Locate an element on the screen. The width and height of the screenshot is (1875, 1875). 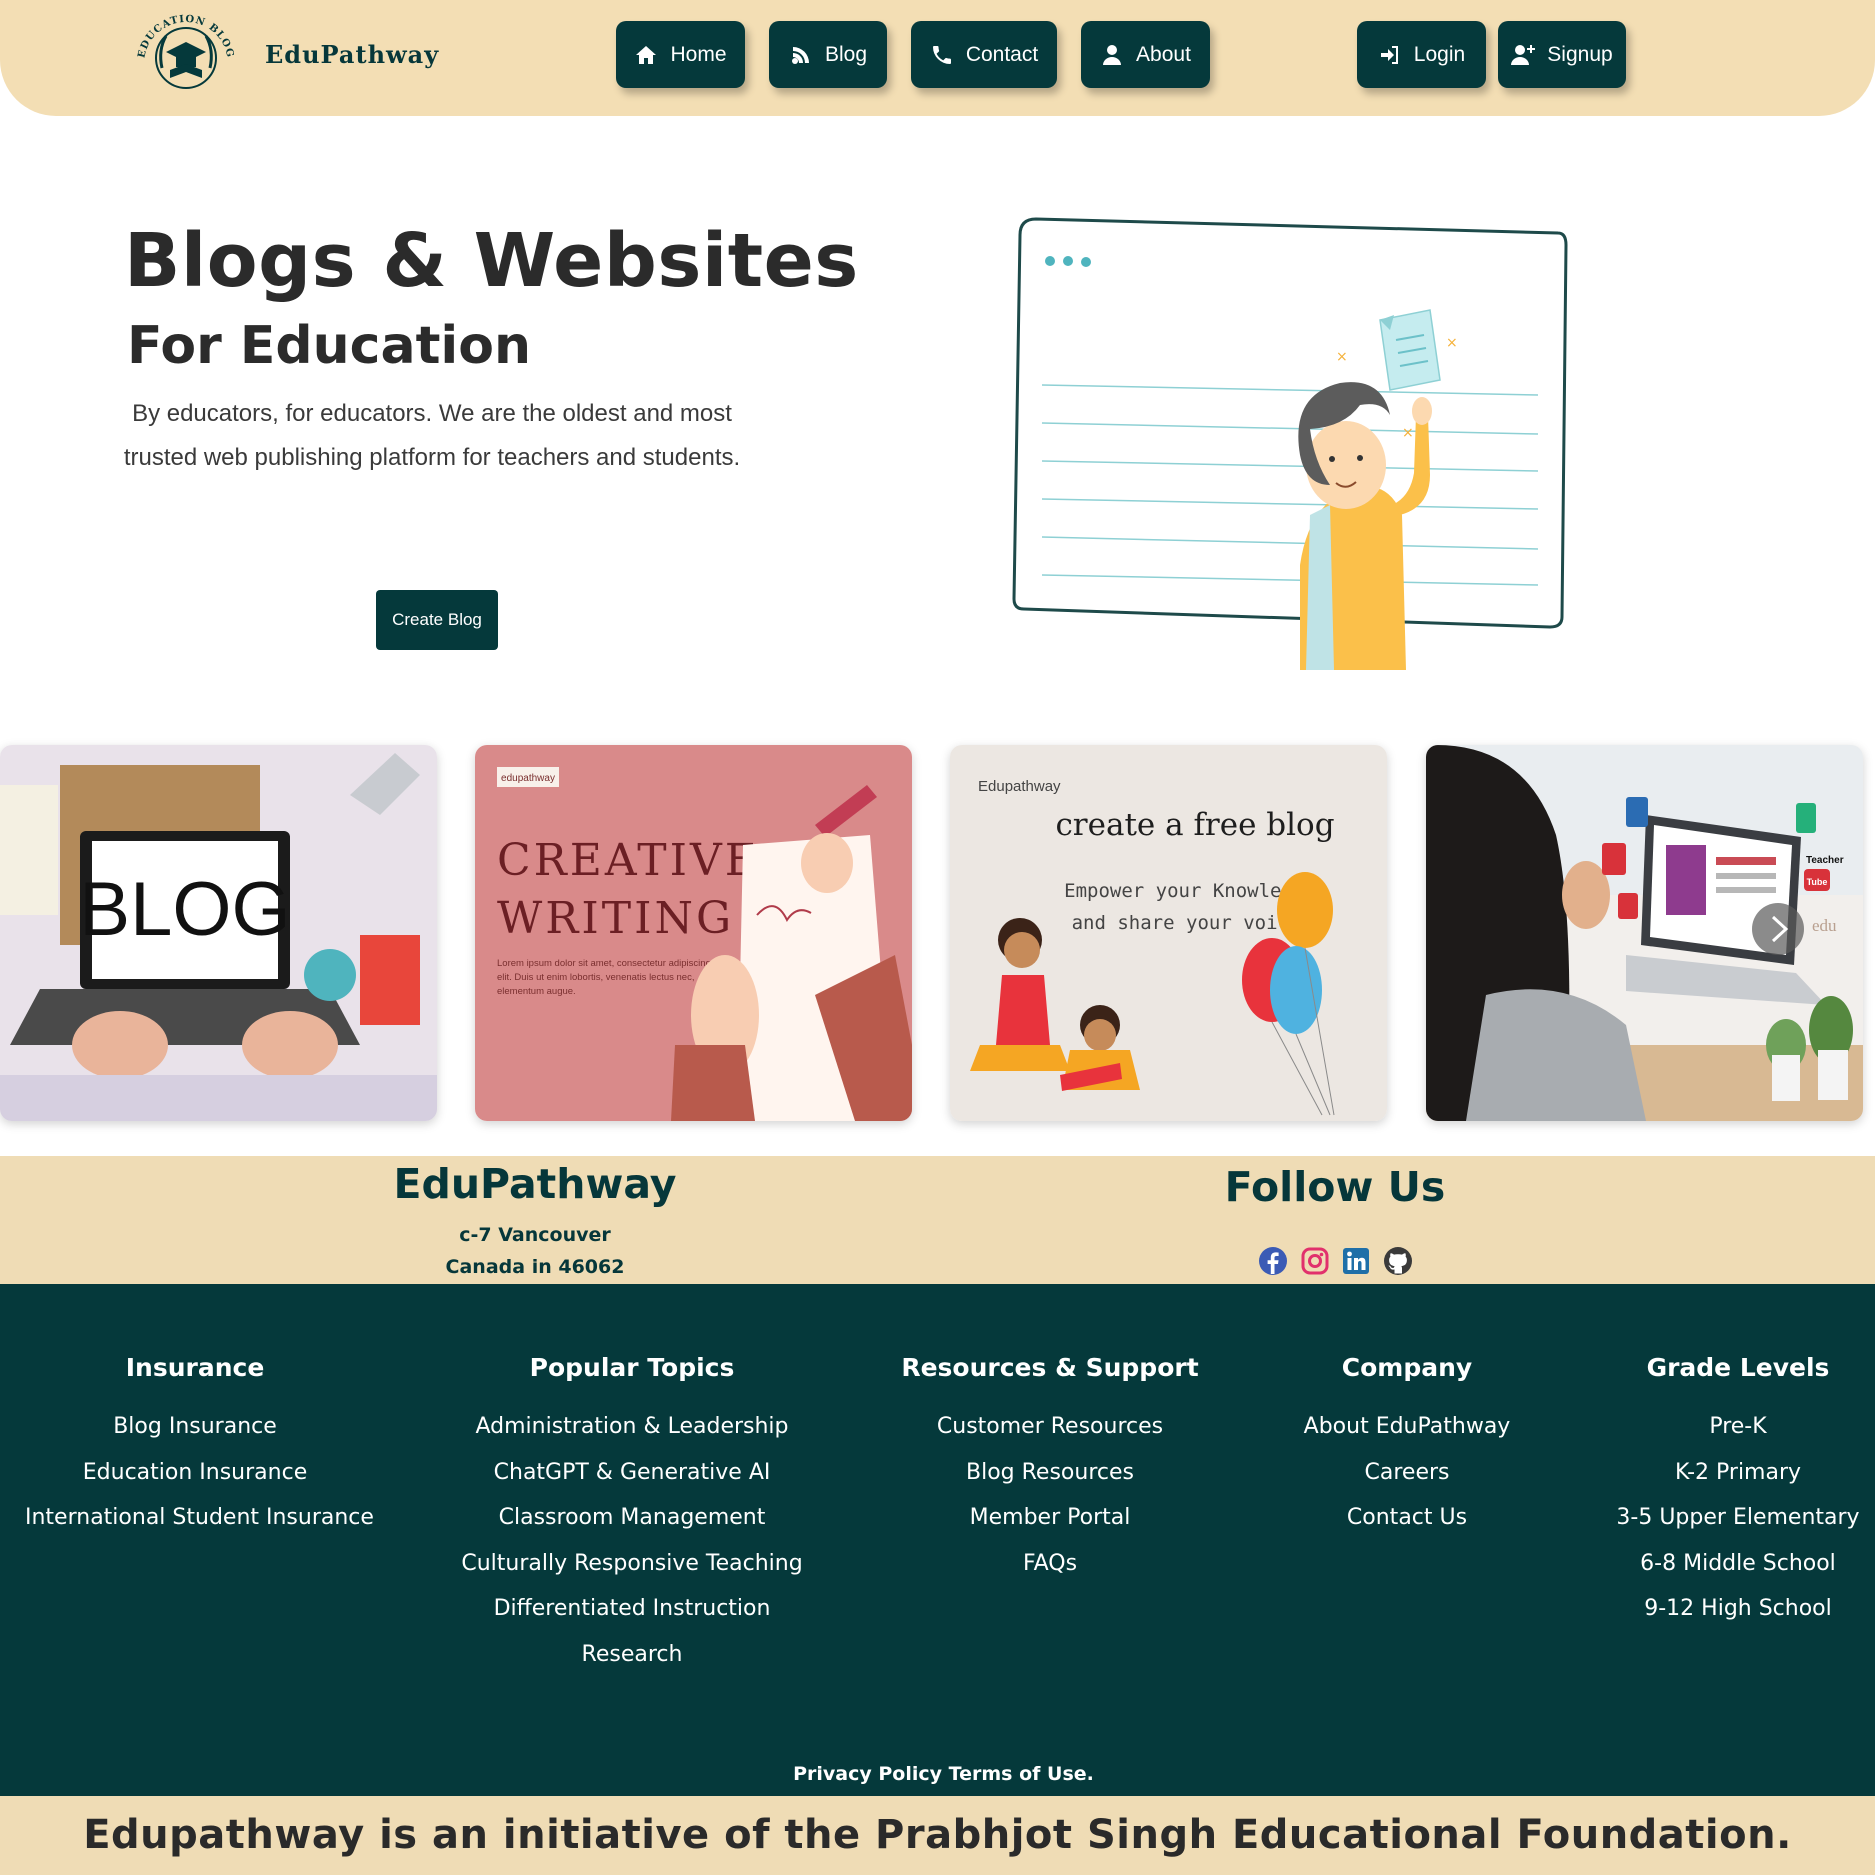
github-link is located at coordinates (1398, 1261).